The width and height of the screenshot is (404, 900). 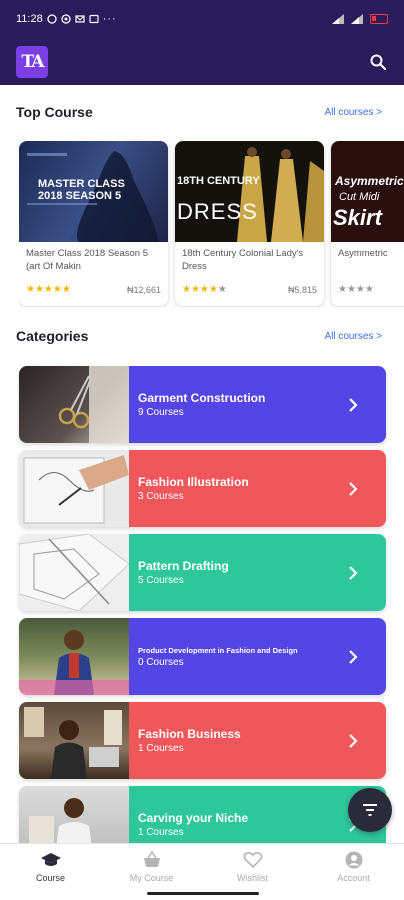 I want to click on more-status-icon: ···, so click(x=109, y=19).